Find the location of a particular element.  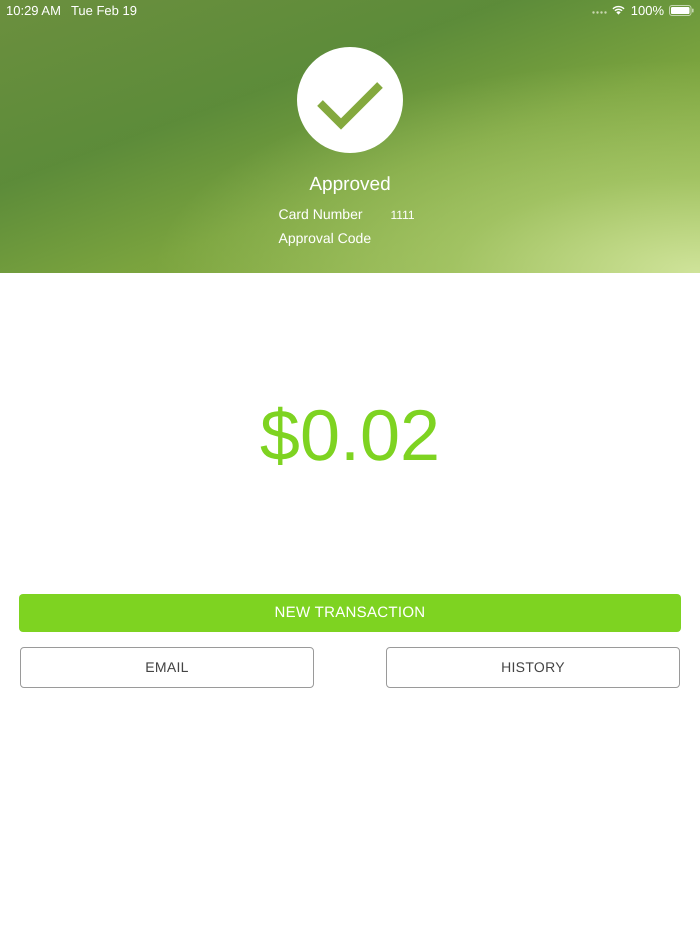

detail-value: 1111 is located at coordinates (402, 215).